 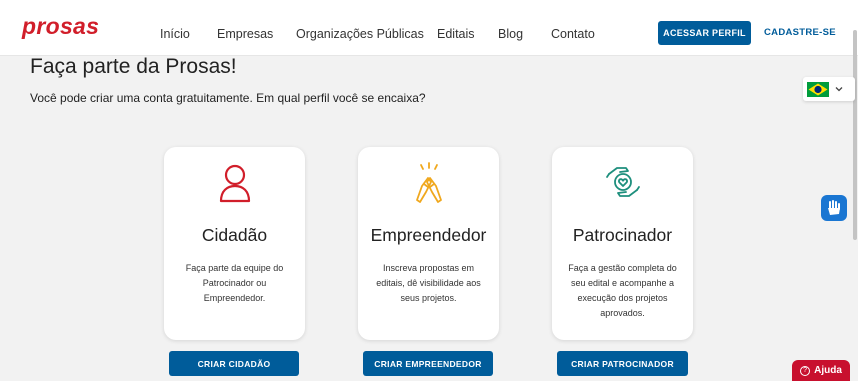 What do you see at coordinates (428, 182) in the screenshot?
I see `high-five-icon` at bounding box center [428, 182].